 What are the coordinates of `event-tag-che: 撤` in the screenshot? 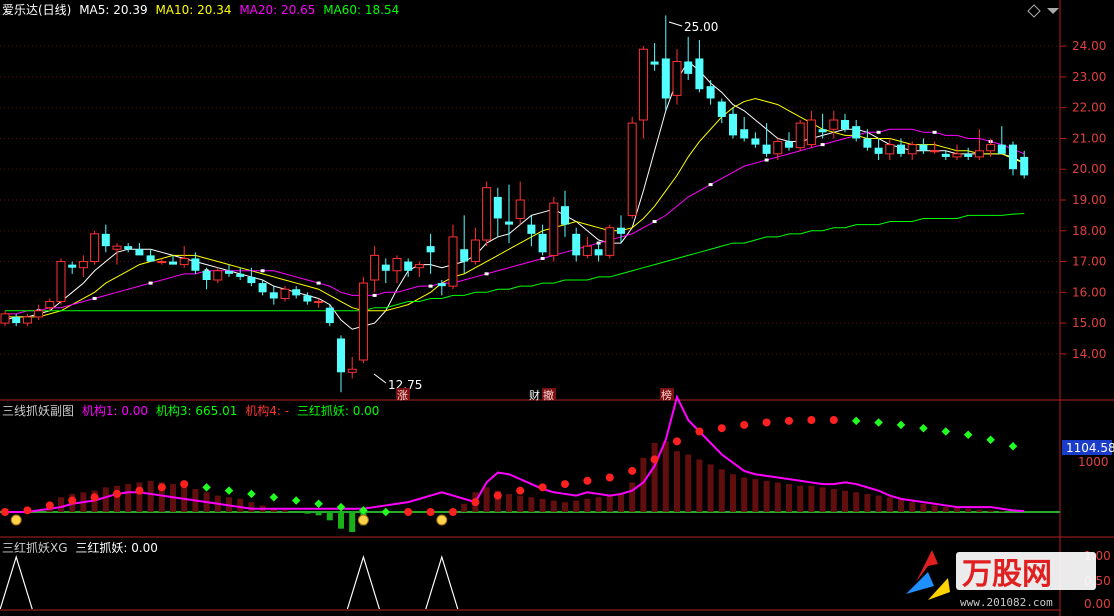 It's located at (548, 395).